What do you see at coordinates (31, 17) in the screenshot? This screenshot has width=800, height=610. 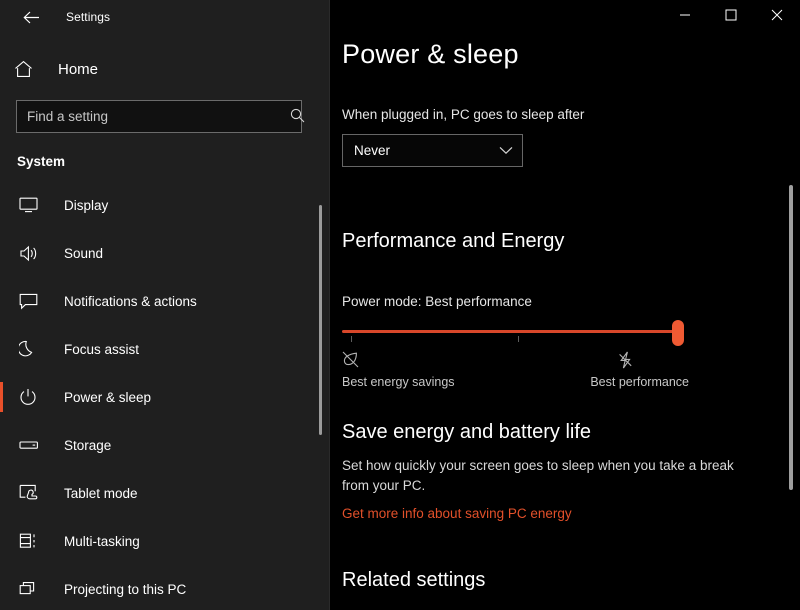 I see `back-button` at bounding box center [31, 17].